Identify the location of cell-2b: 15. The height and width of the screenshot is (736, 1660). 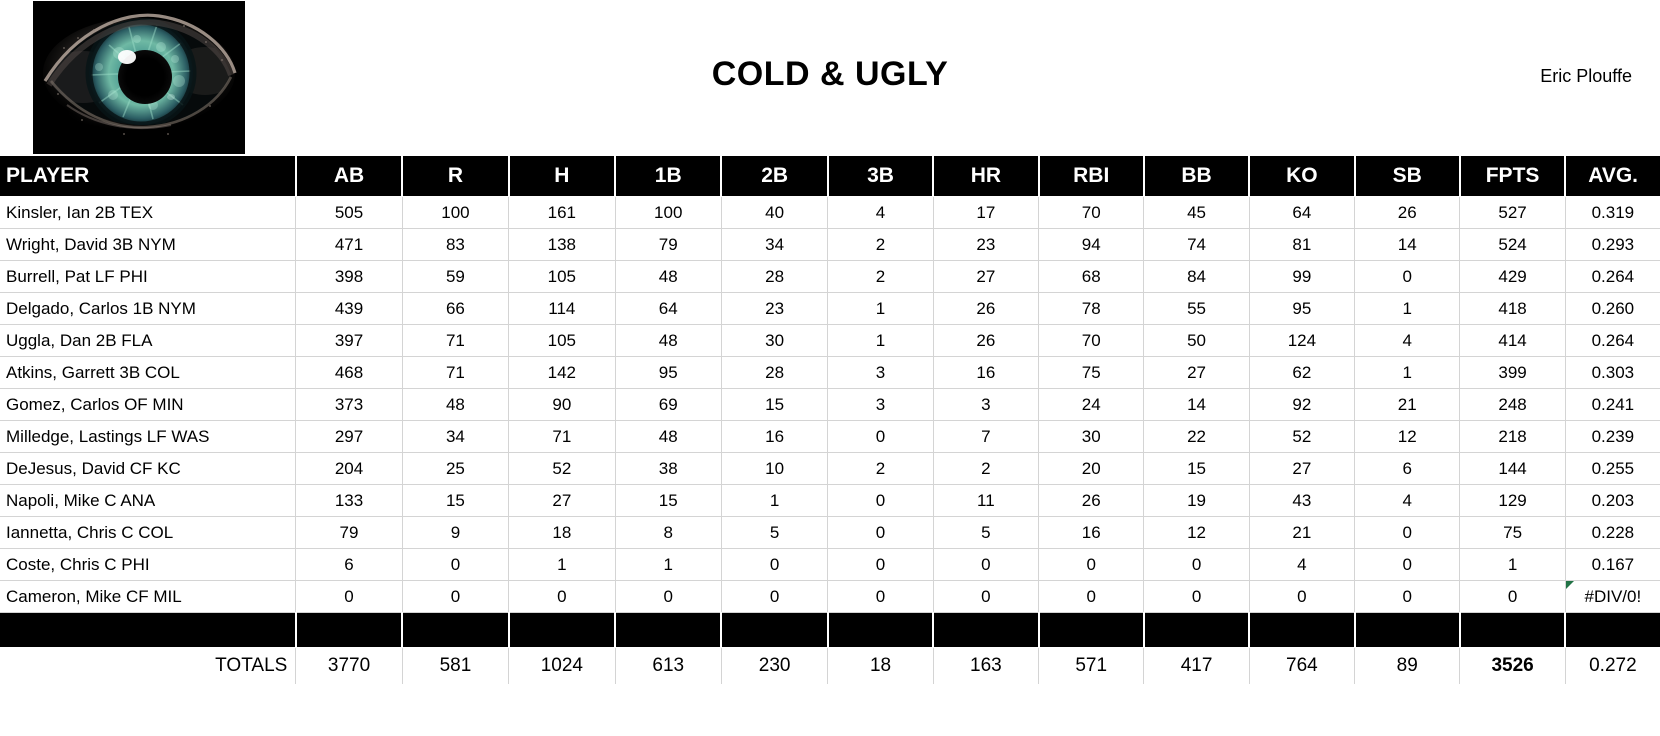
(774, 404).